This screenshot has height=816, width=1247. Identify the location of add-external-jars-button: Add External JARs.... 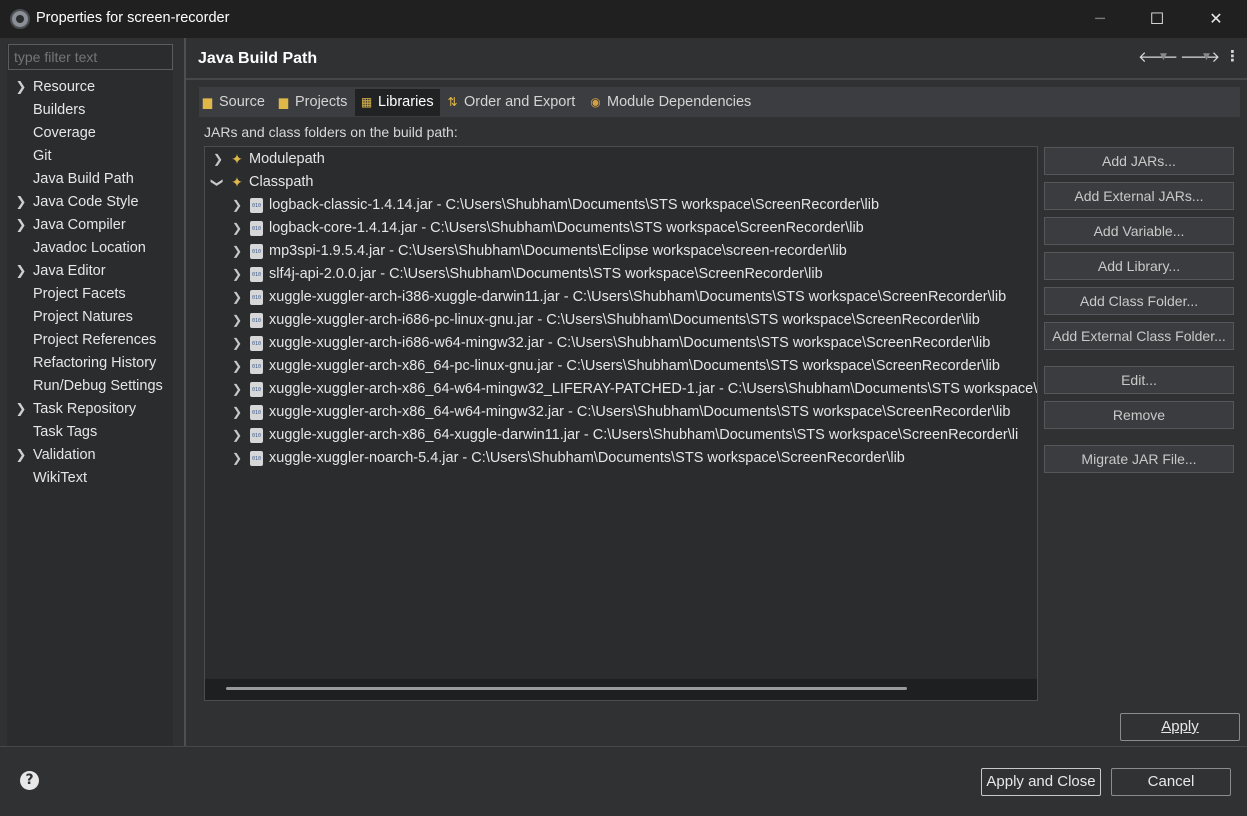
(1139, 196).